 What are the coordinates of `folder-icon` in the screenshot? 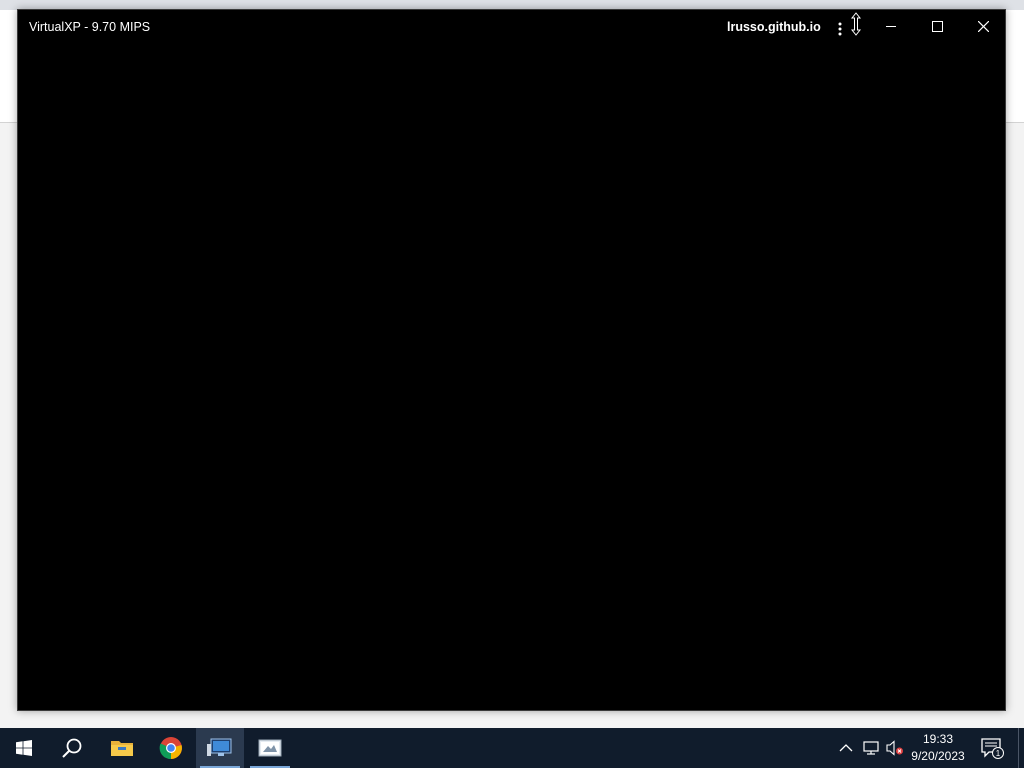 It's located at (122, 748).